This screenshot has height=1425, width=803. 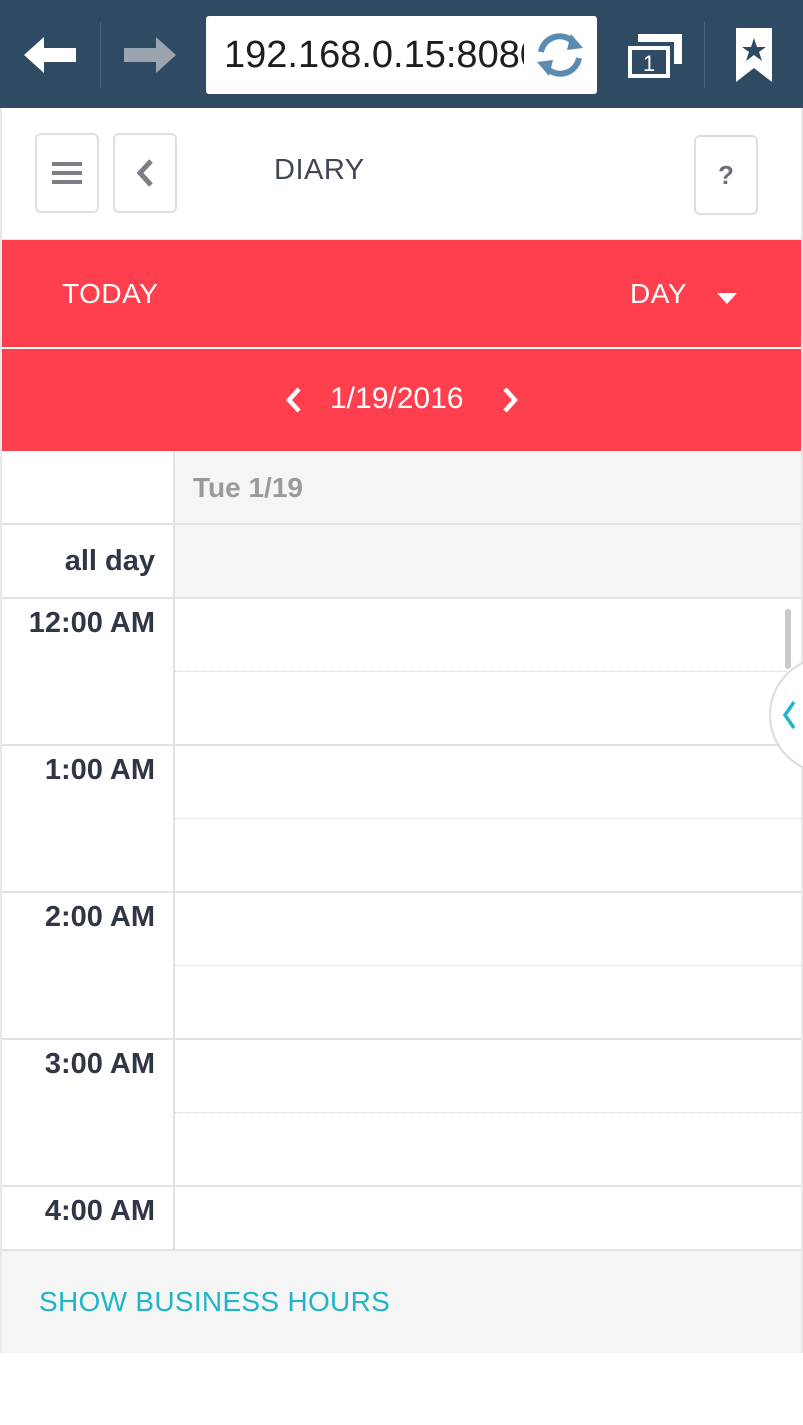 I want to click on day-header-label: Tue 1/19, so click(x=248, y=487).